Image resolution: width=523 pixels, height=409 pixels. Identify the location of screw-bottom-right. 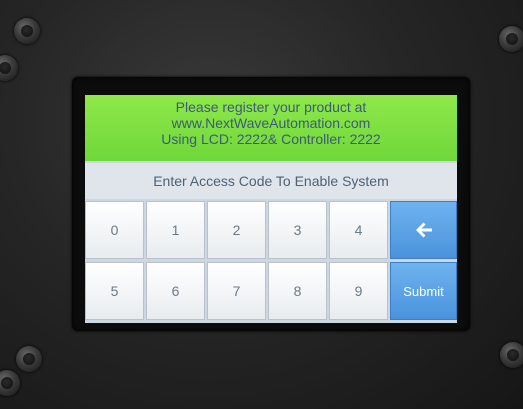
(511, 355).